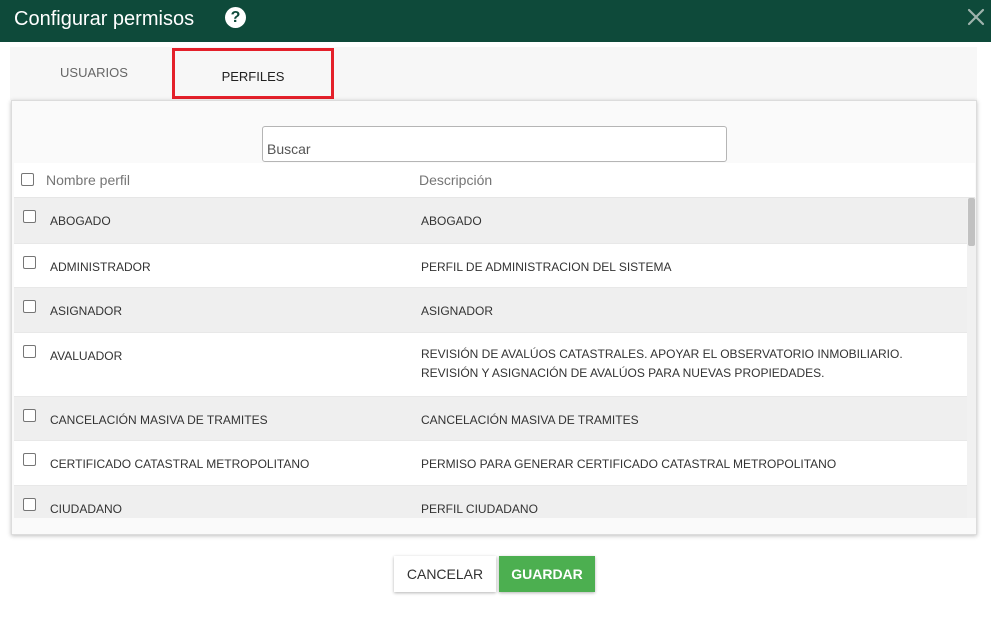 The image size is (991, 629). I want to click on table-row: ABOGADO ABOGADO, so click(490, 221).